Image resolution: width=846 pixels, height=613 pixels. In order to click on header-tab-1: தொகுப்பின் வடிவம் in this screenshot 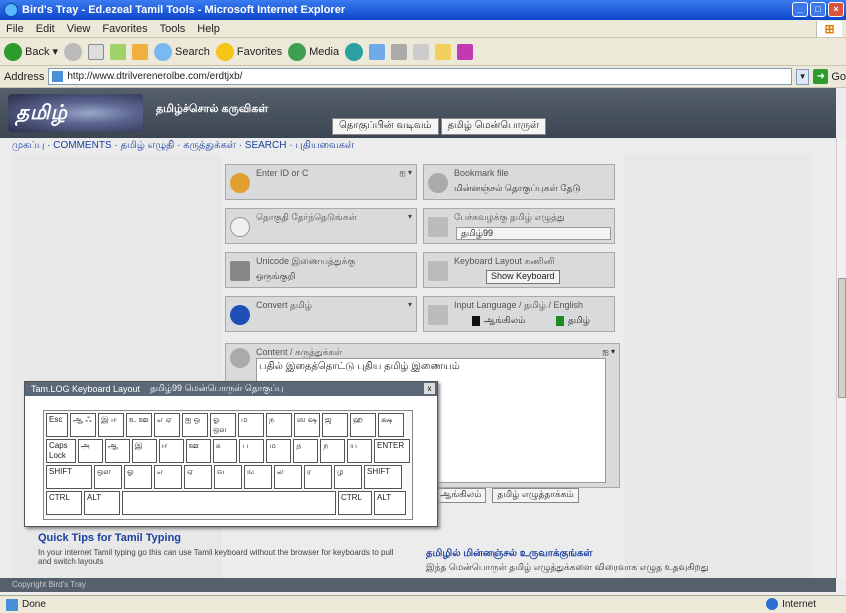, I will do `click(385, 126)`.